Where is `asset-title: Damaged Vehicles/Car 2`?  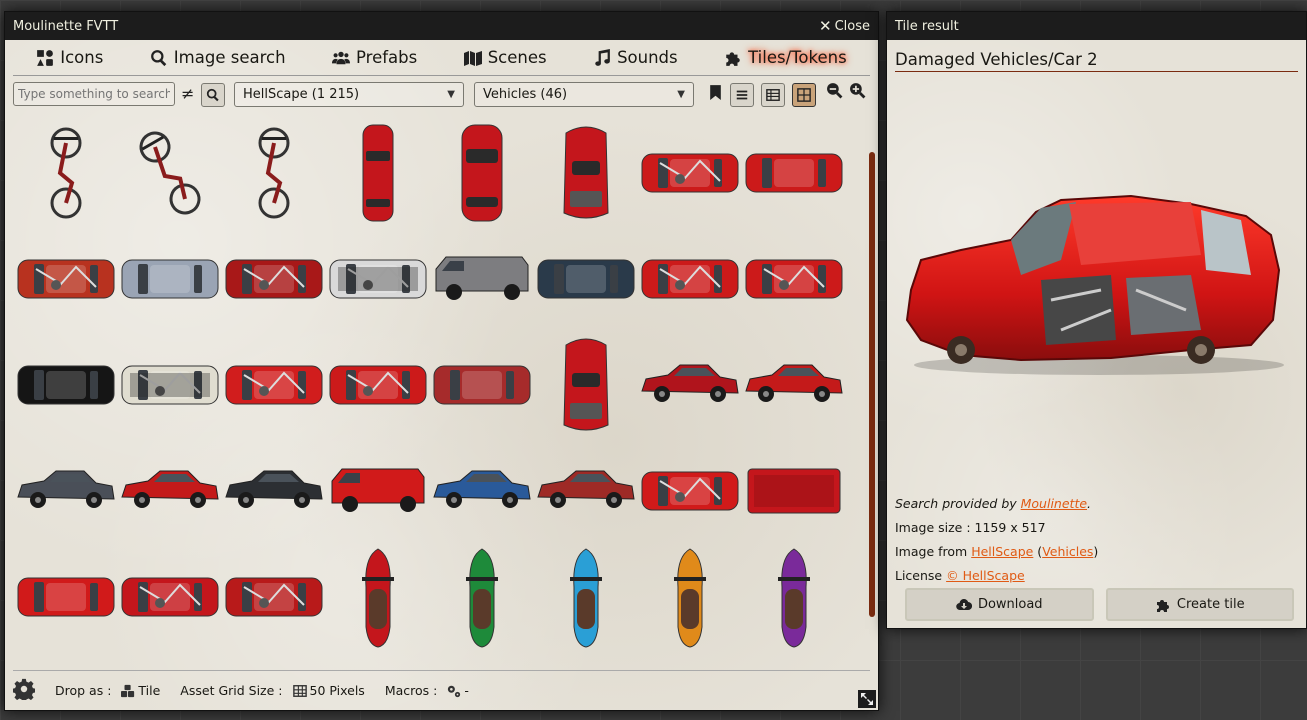
asset-title: Damaged Vehicles/Car 2 is located at coordinates (1096, 61).